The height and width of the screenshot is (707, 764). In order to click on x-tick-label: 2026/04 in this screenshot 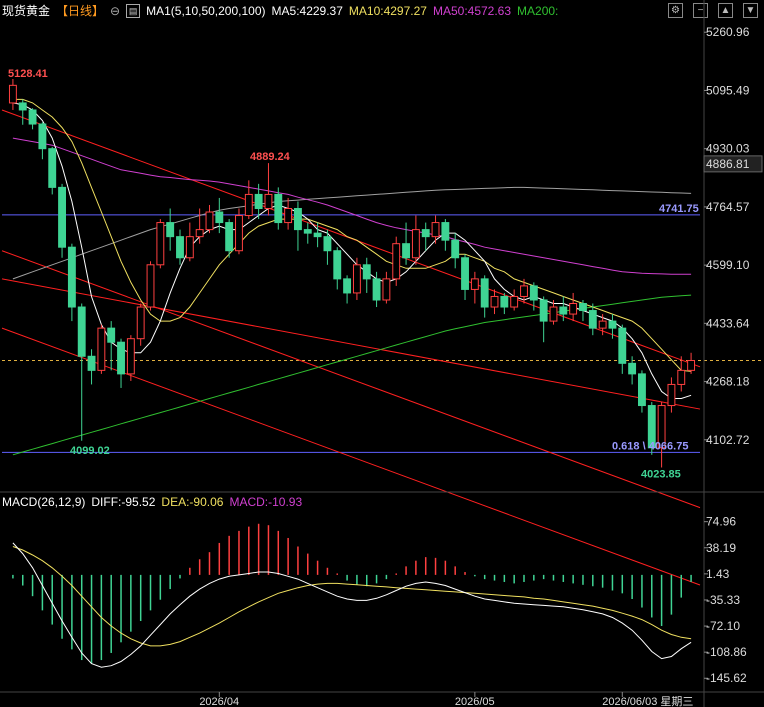, I will do `click(219, 701)`.